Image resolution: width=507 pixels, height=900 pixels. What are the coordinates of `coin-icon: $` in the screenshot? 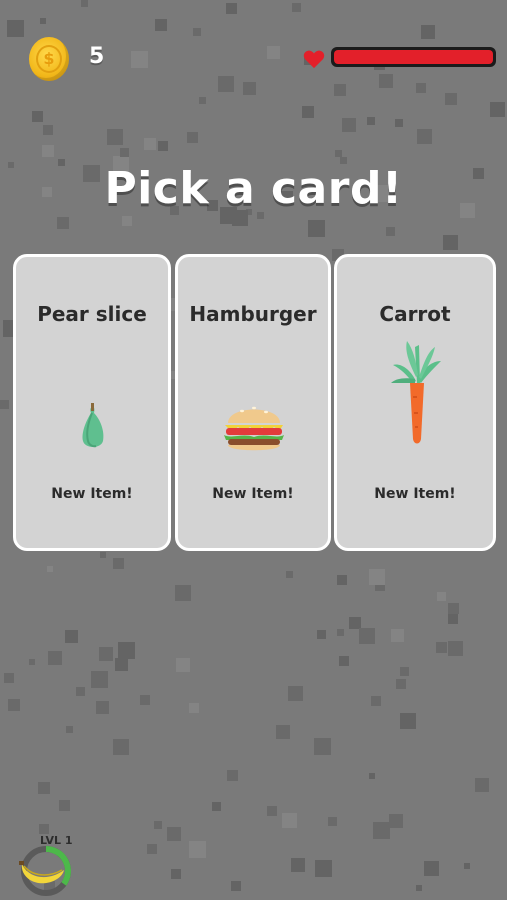 It's located at (49, 59).